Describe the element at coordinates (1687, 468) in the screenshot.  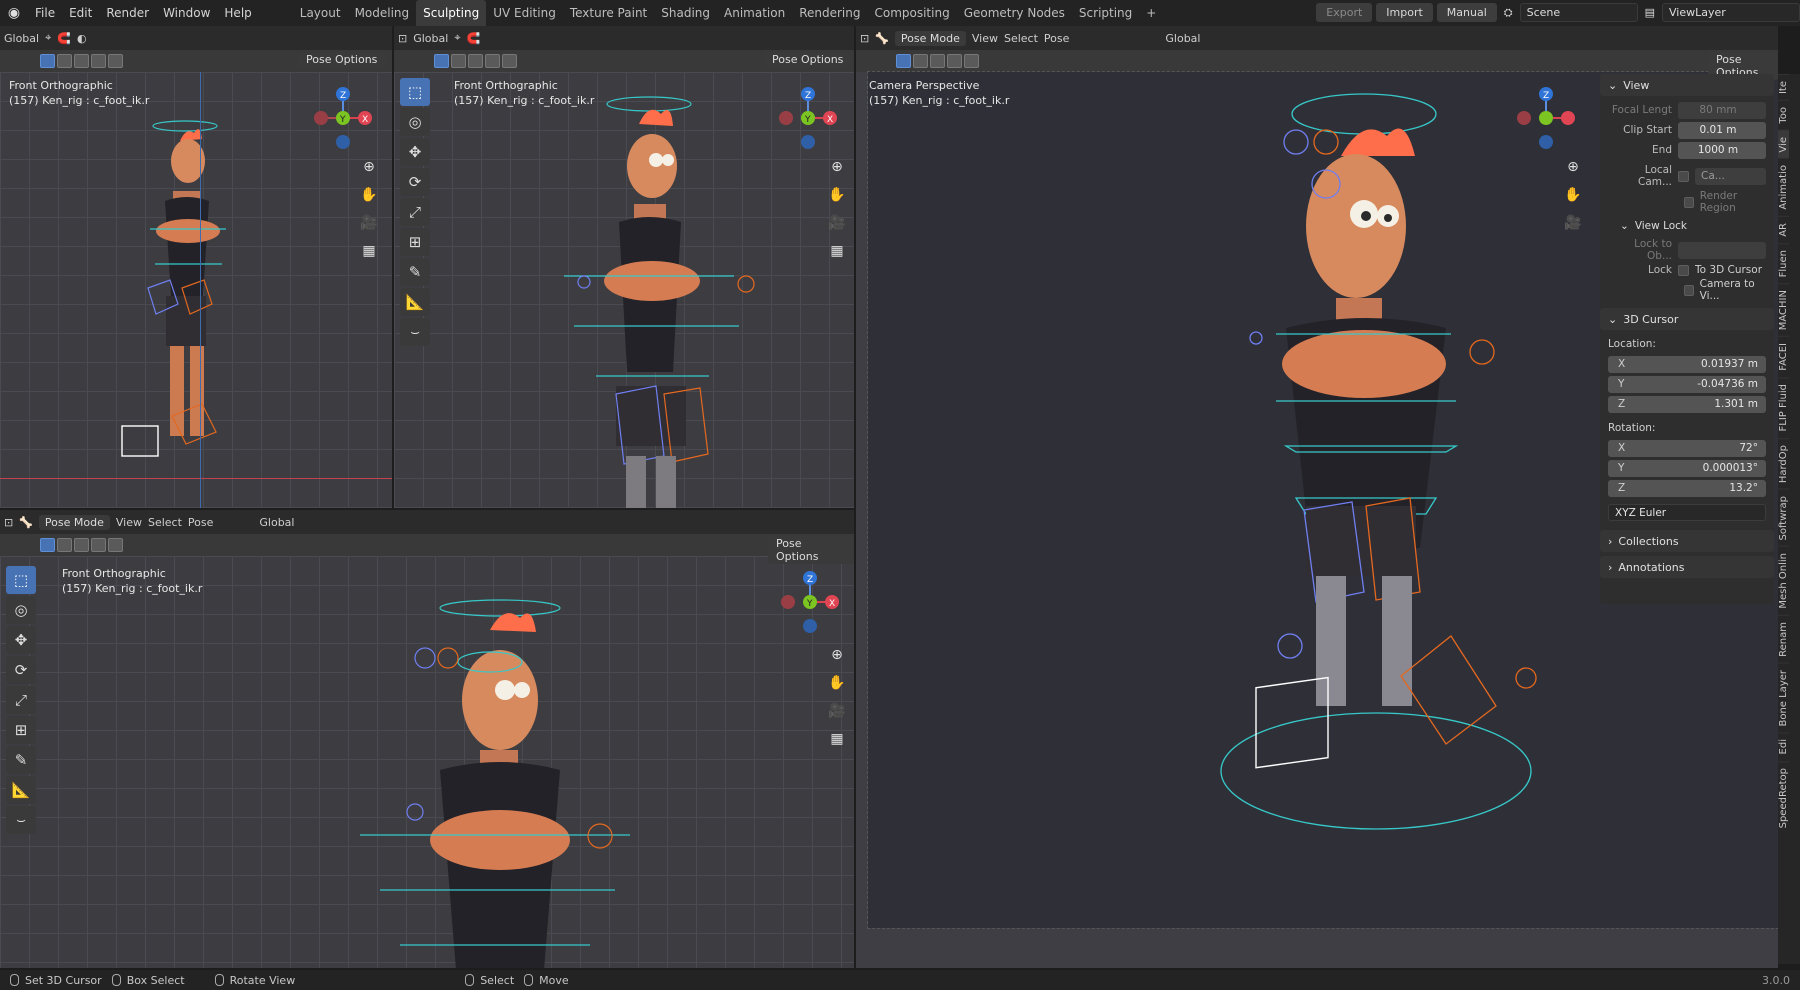
I see `rotation-y-field: 0.000013°` at that location.